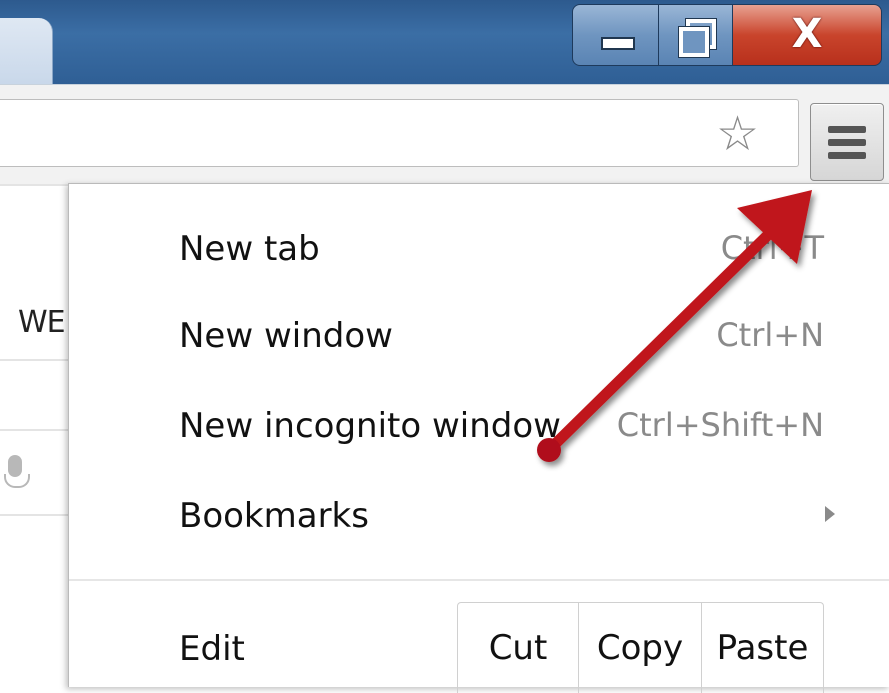 The width and height of the screenshot is (889, 693). What do you see at coordinates (720, 425) in the screenshot?
I see `menu-item-shortcut: Ctrl+Shift+N` at bounding box center [720, 425].